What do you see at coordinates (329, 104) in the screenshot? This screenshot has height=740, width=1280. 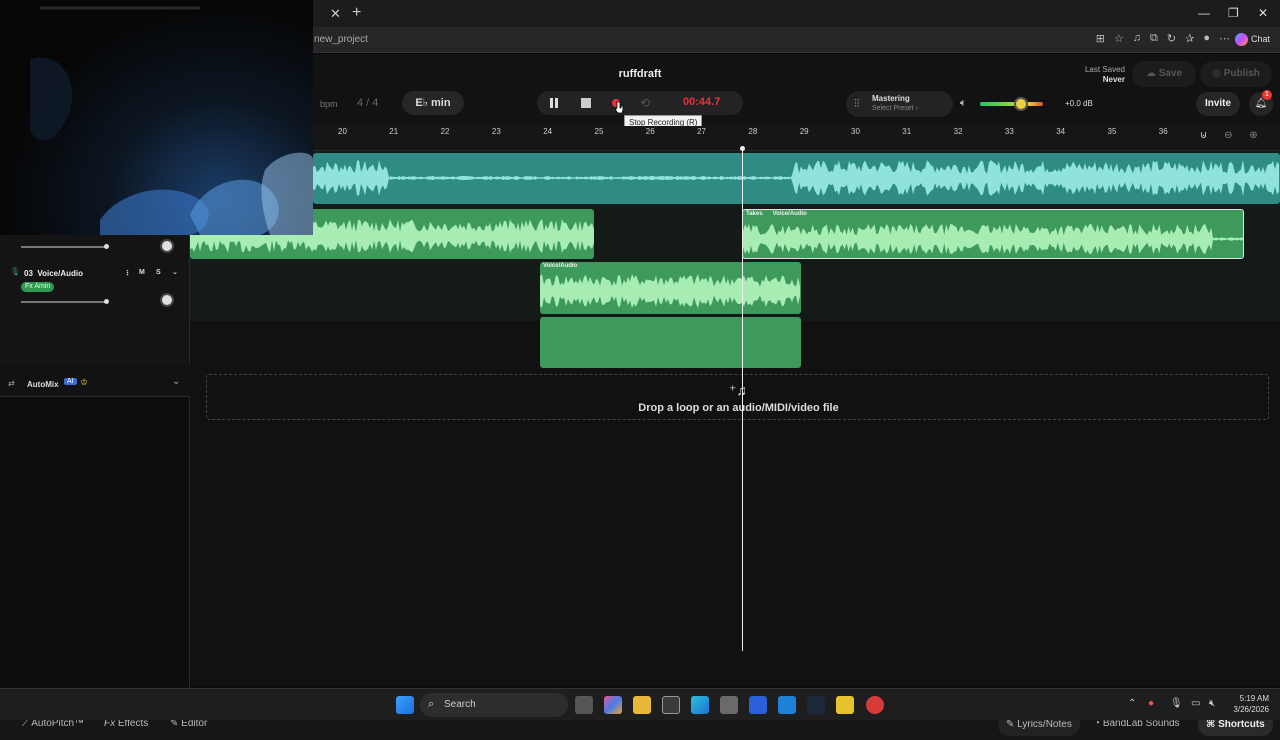 I see `bpm-label: bpm` at bounding box center [329, 104].